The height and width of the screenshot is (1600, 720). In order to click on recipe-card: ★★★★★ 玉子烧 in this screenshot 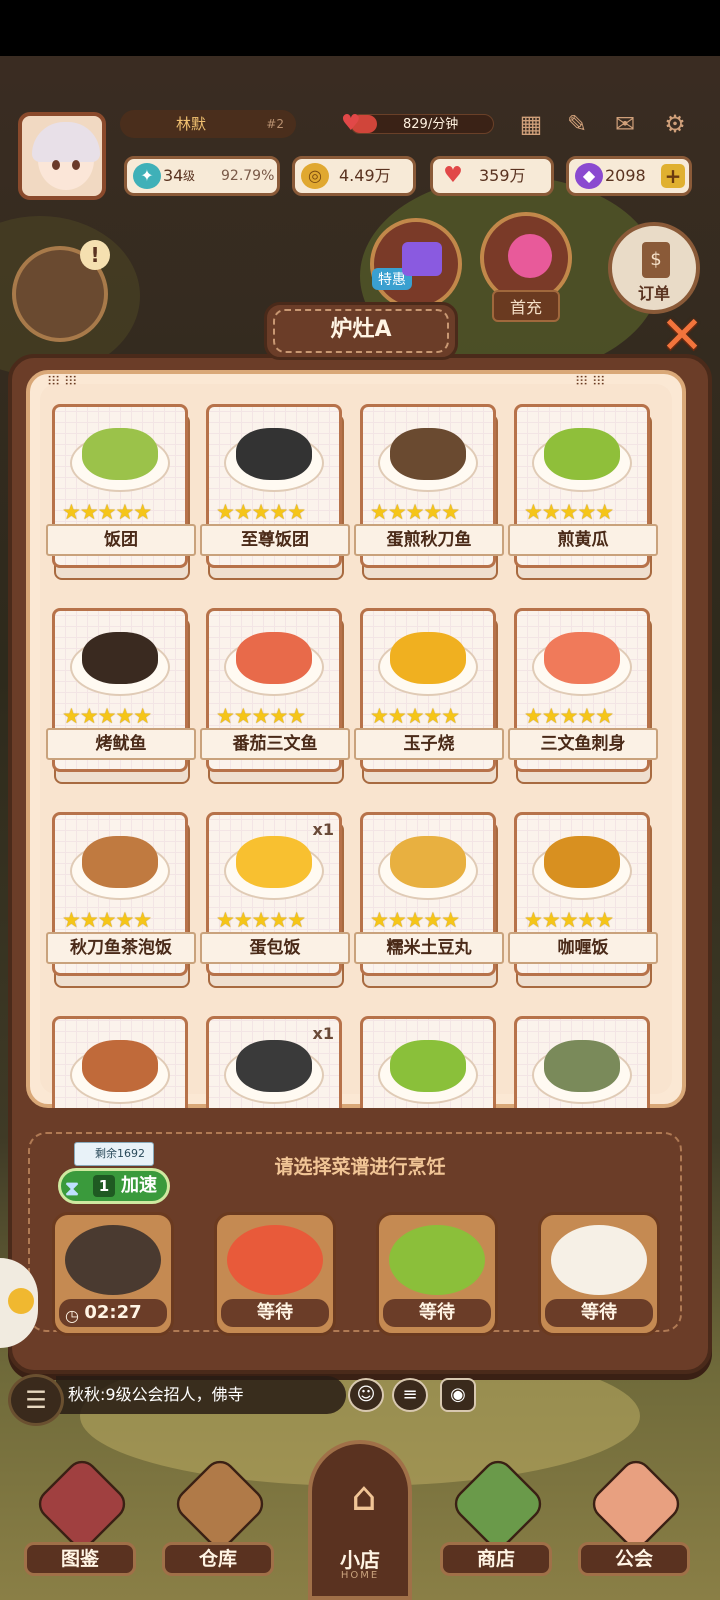, I will do `click(429, 698)`.